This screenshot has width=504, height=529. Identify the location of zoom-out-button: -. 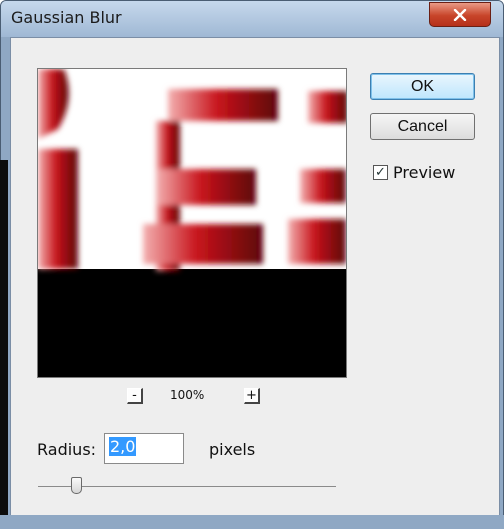
(135, 396).